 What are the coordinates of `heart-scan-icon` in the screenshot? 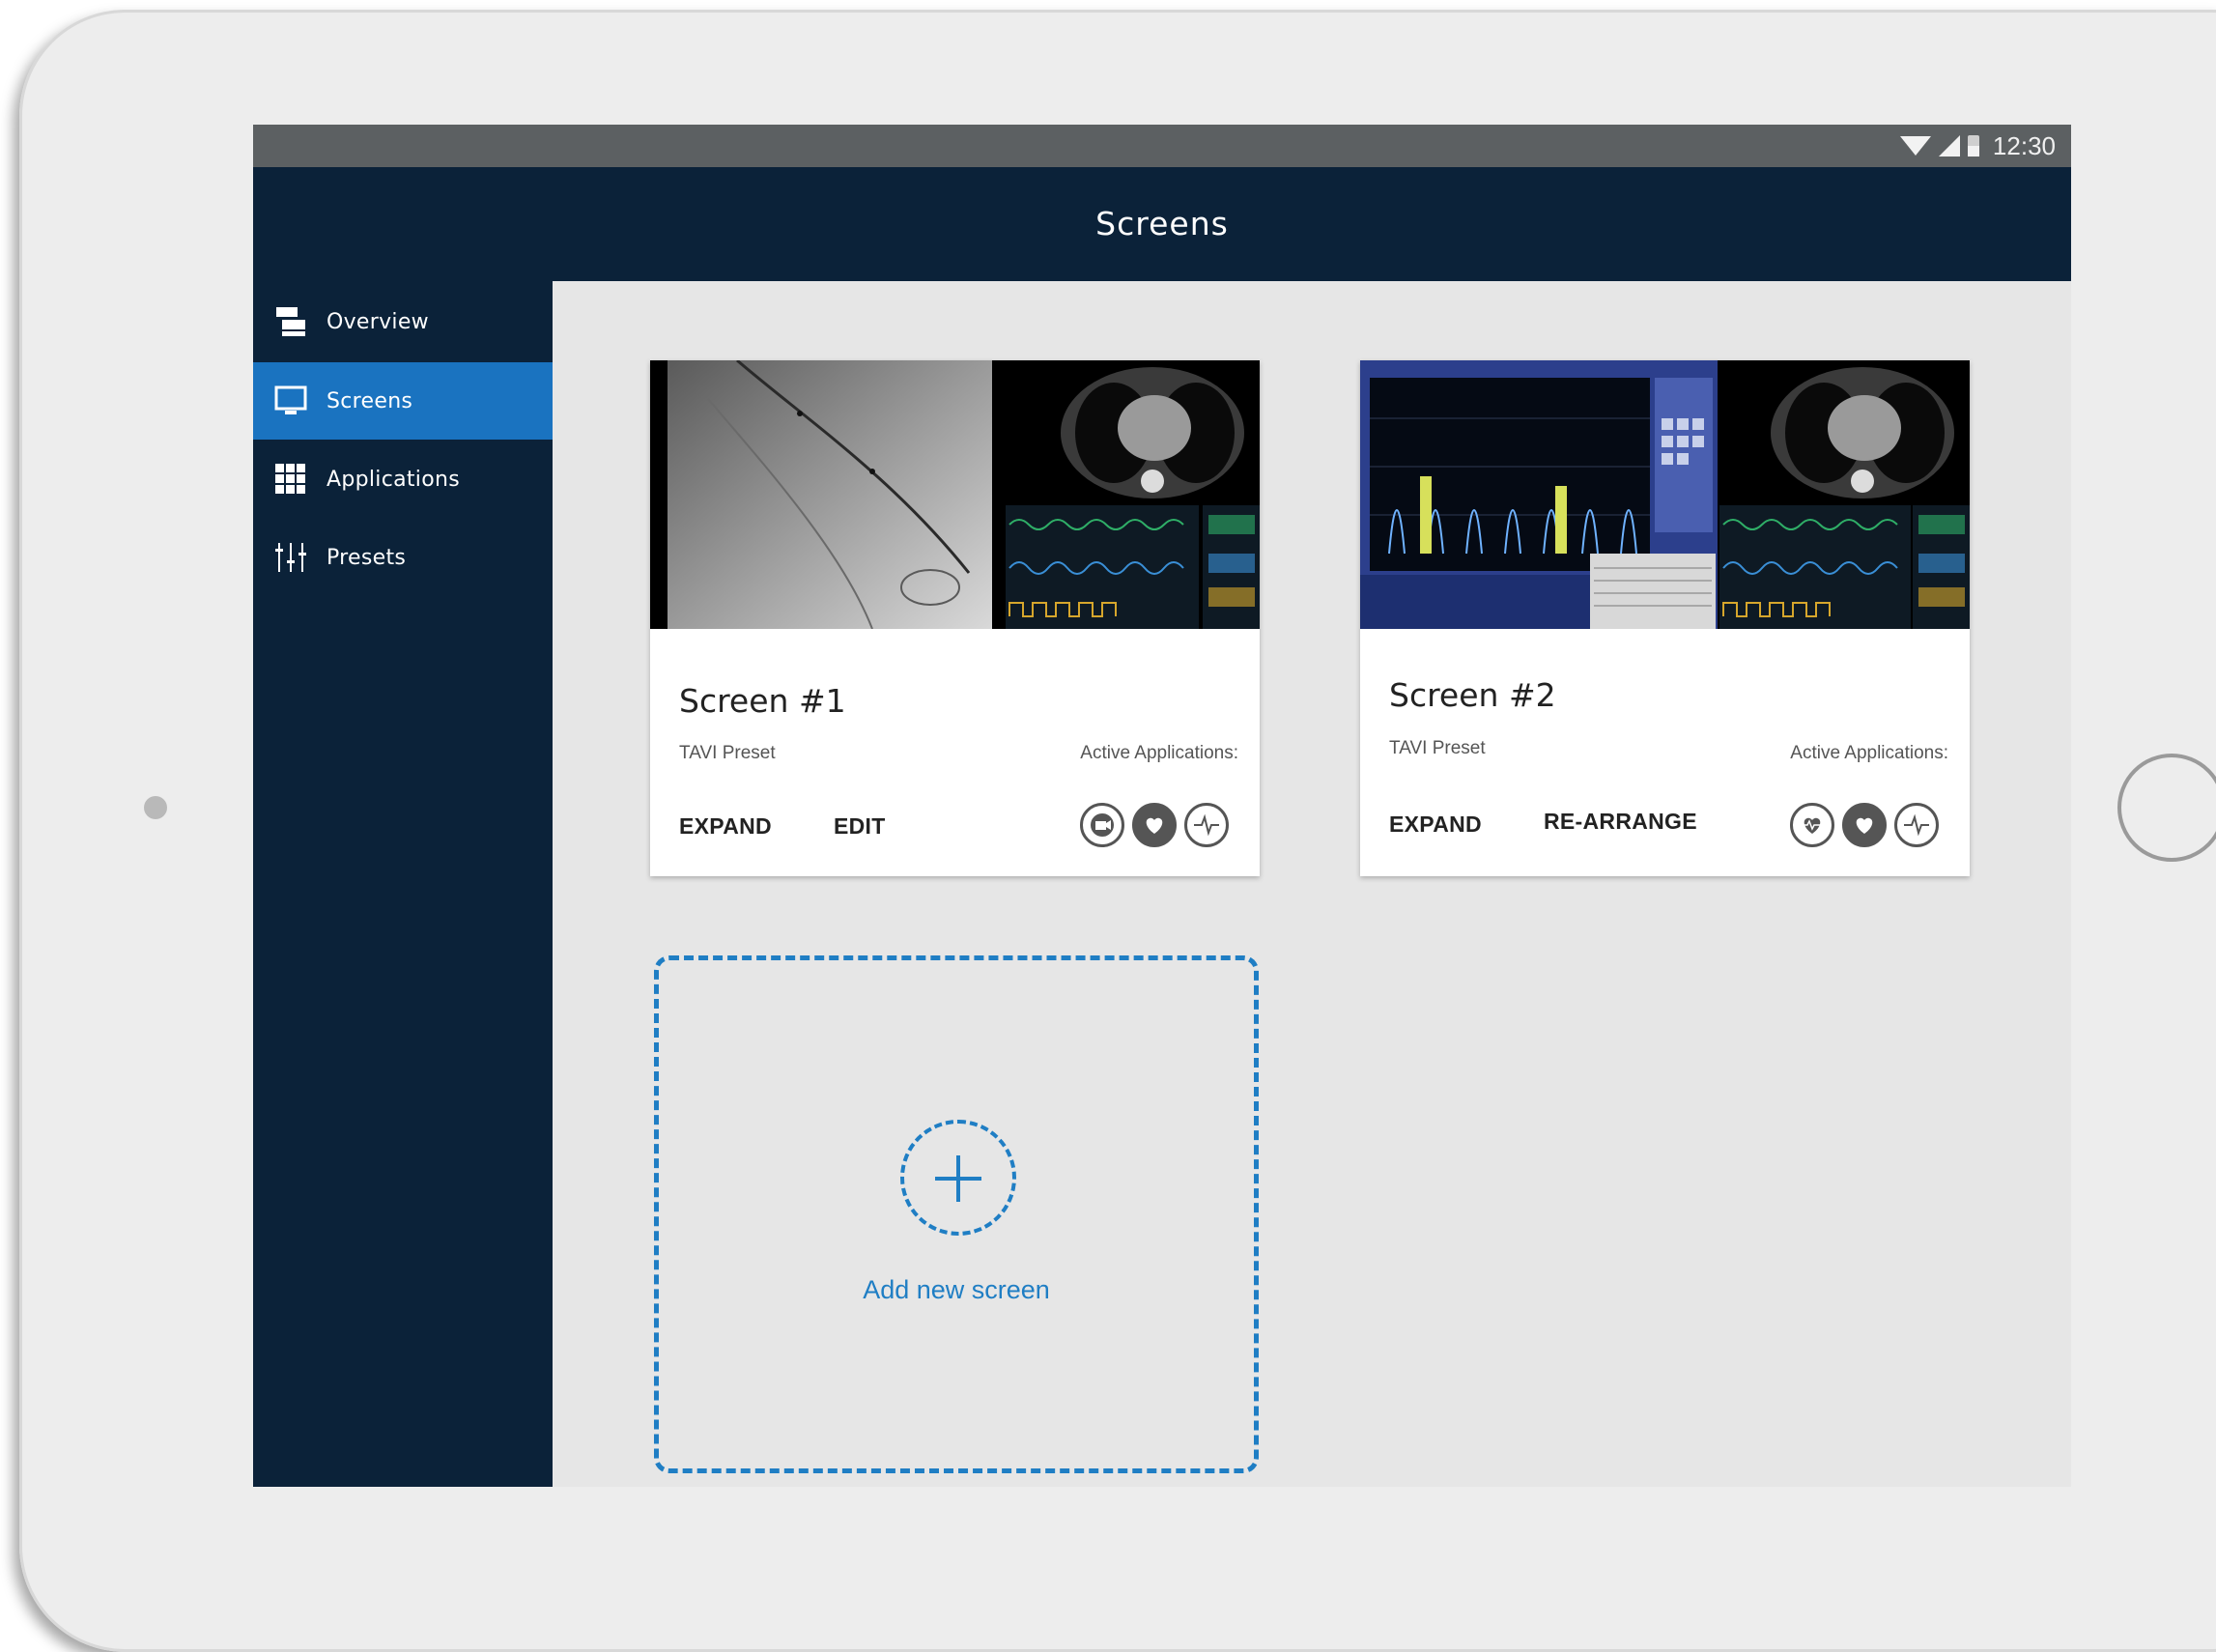 It's located at (1812, 825).